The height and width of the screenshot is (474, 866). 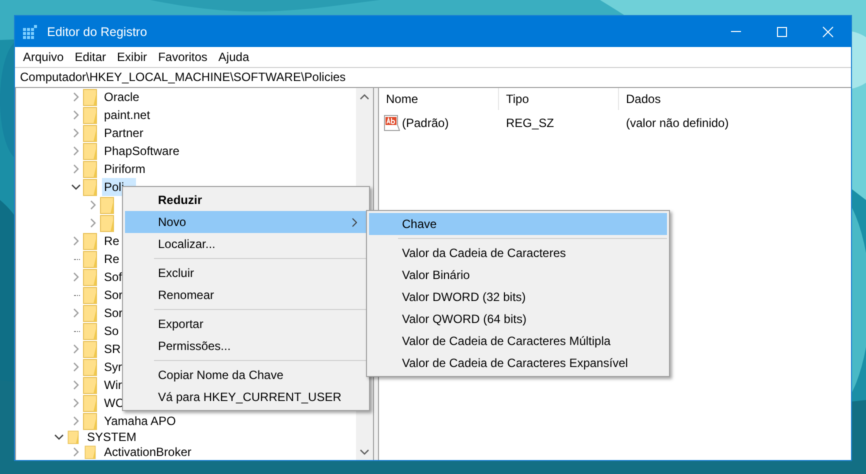 I want to click on tree-item: Sof, so click(x=113, y=277).